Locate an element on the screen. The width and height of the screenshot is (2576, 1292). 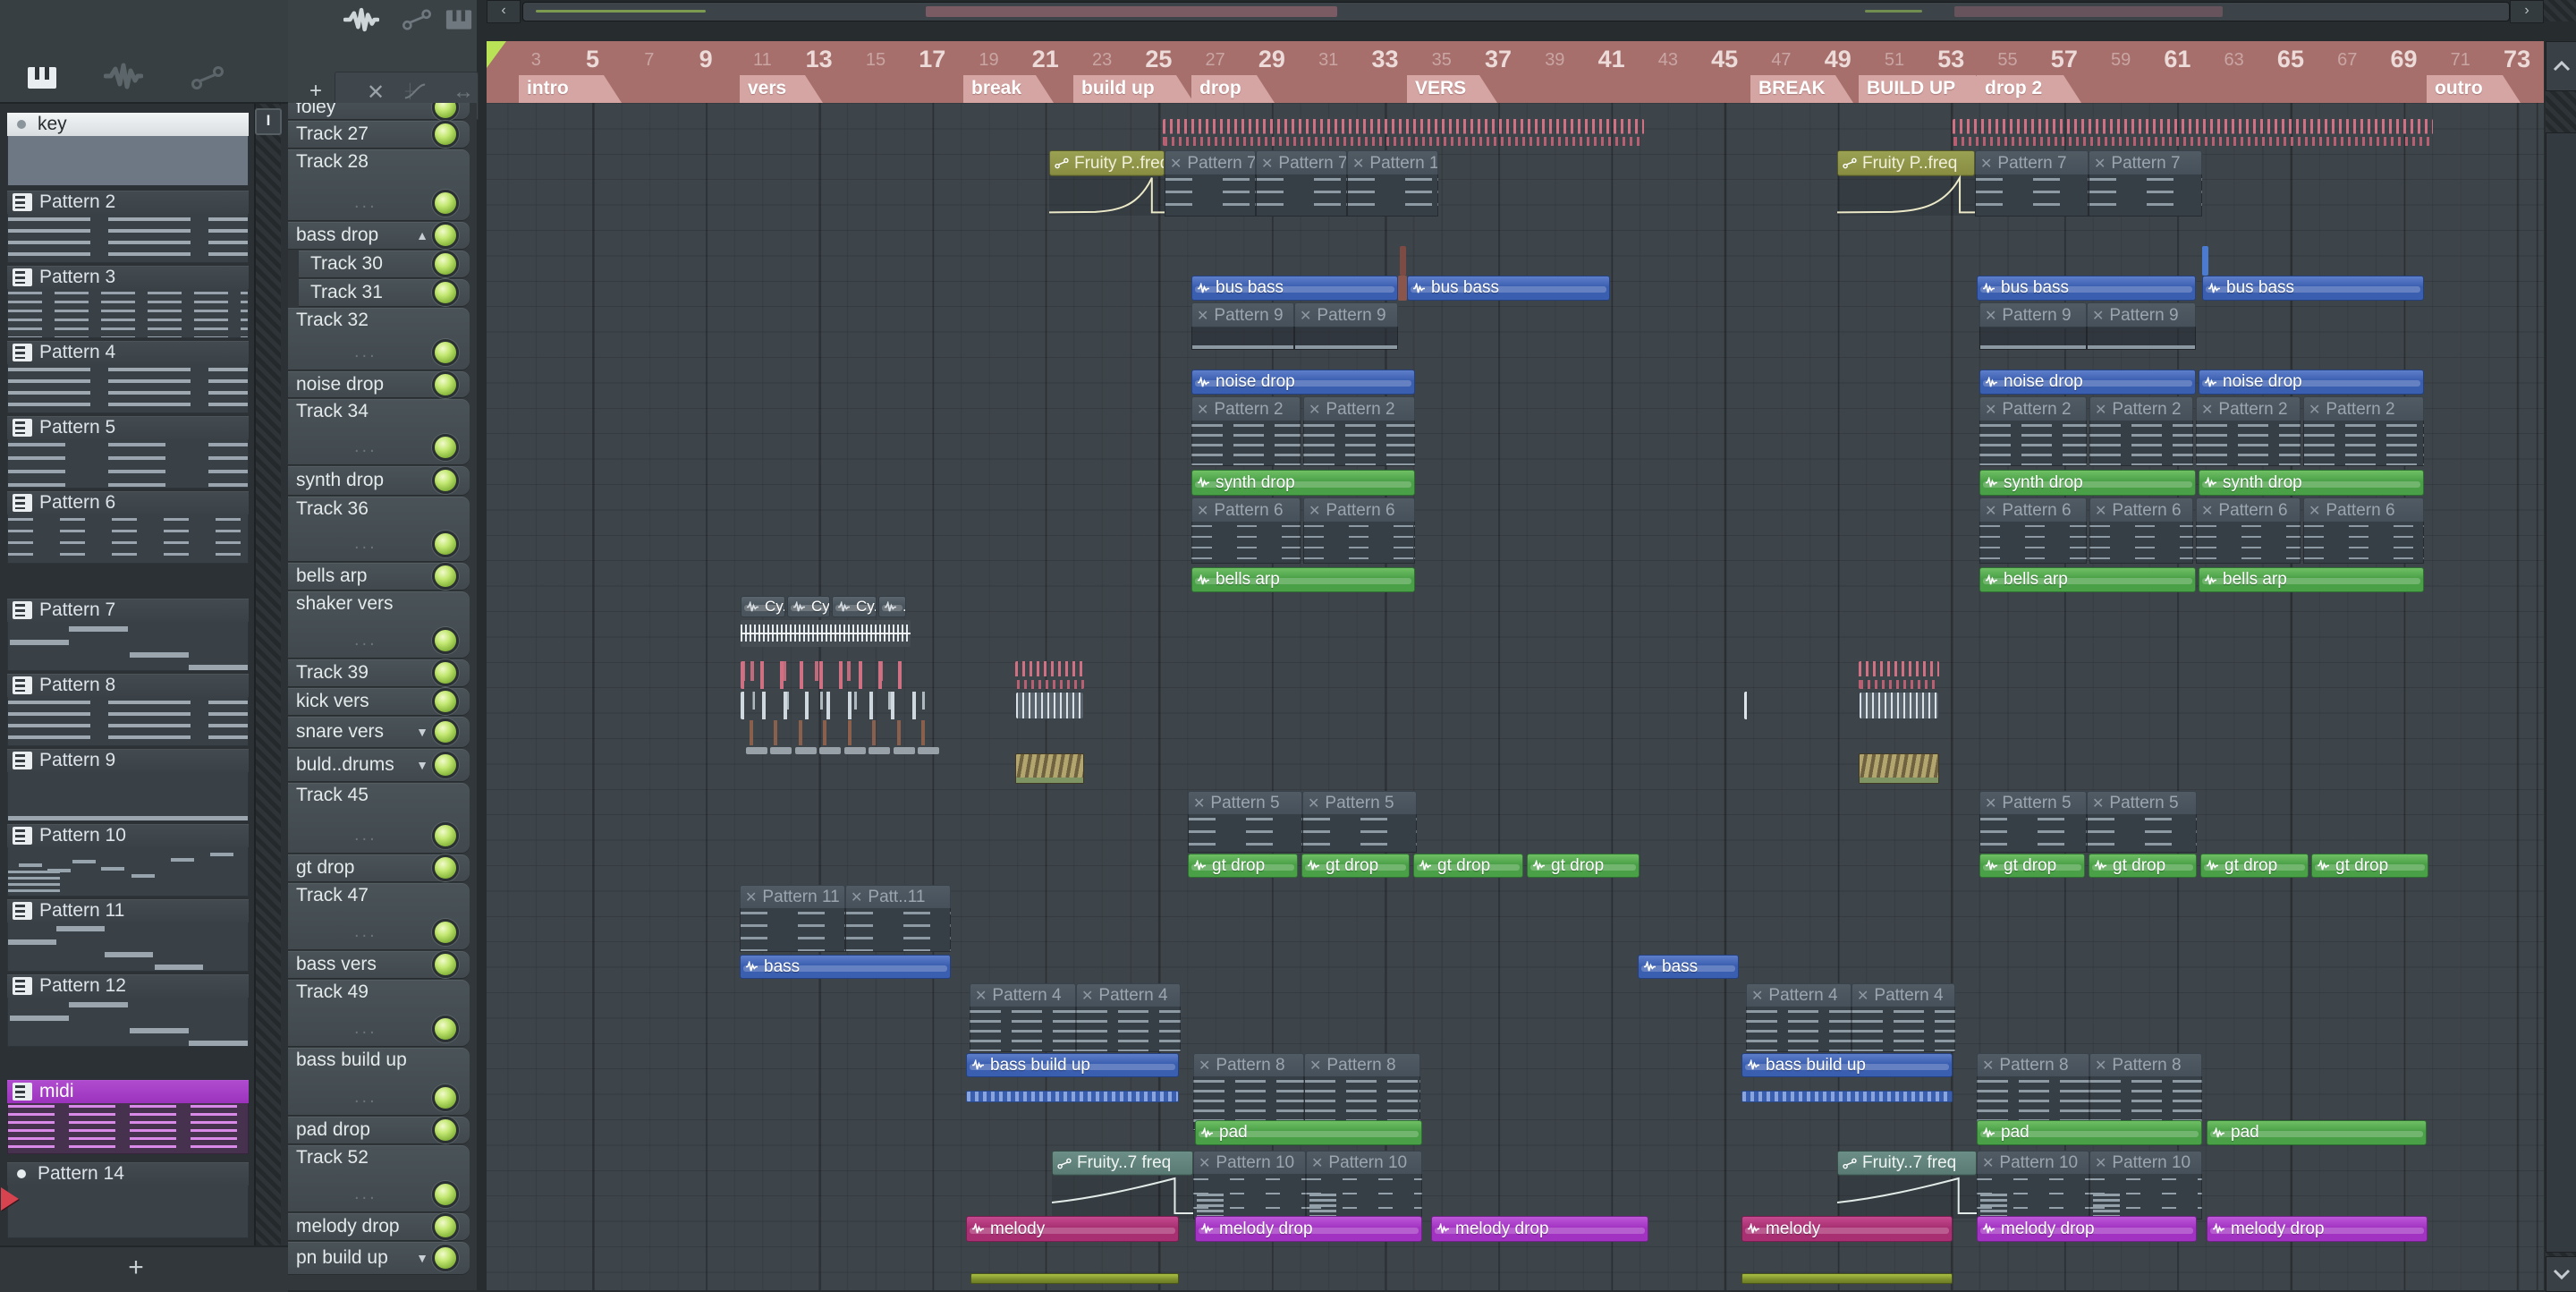
add-pattern-button: + is located at coordinates (136, 1269).